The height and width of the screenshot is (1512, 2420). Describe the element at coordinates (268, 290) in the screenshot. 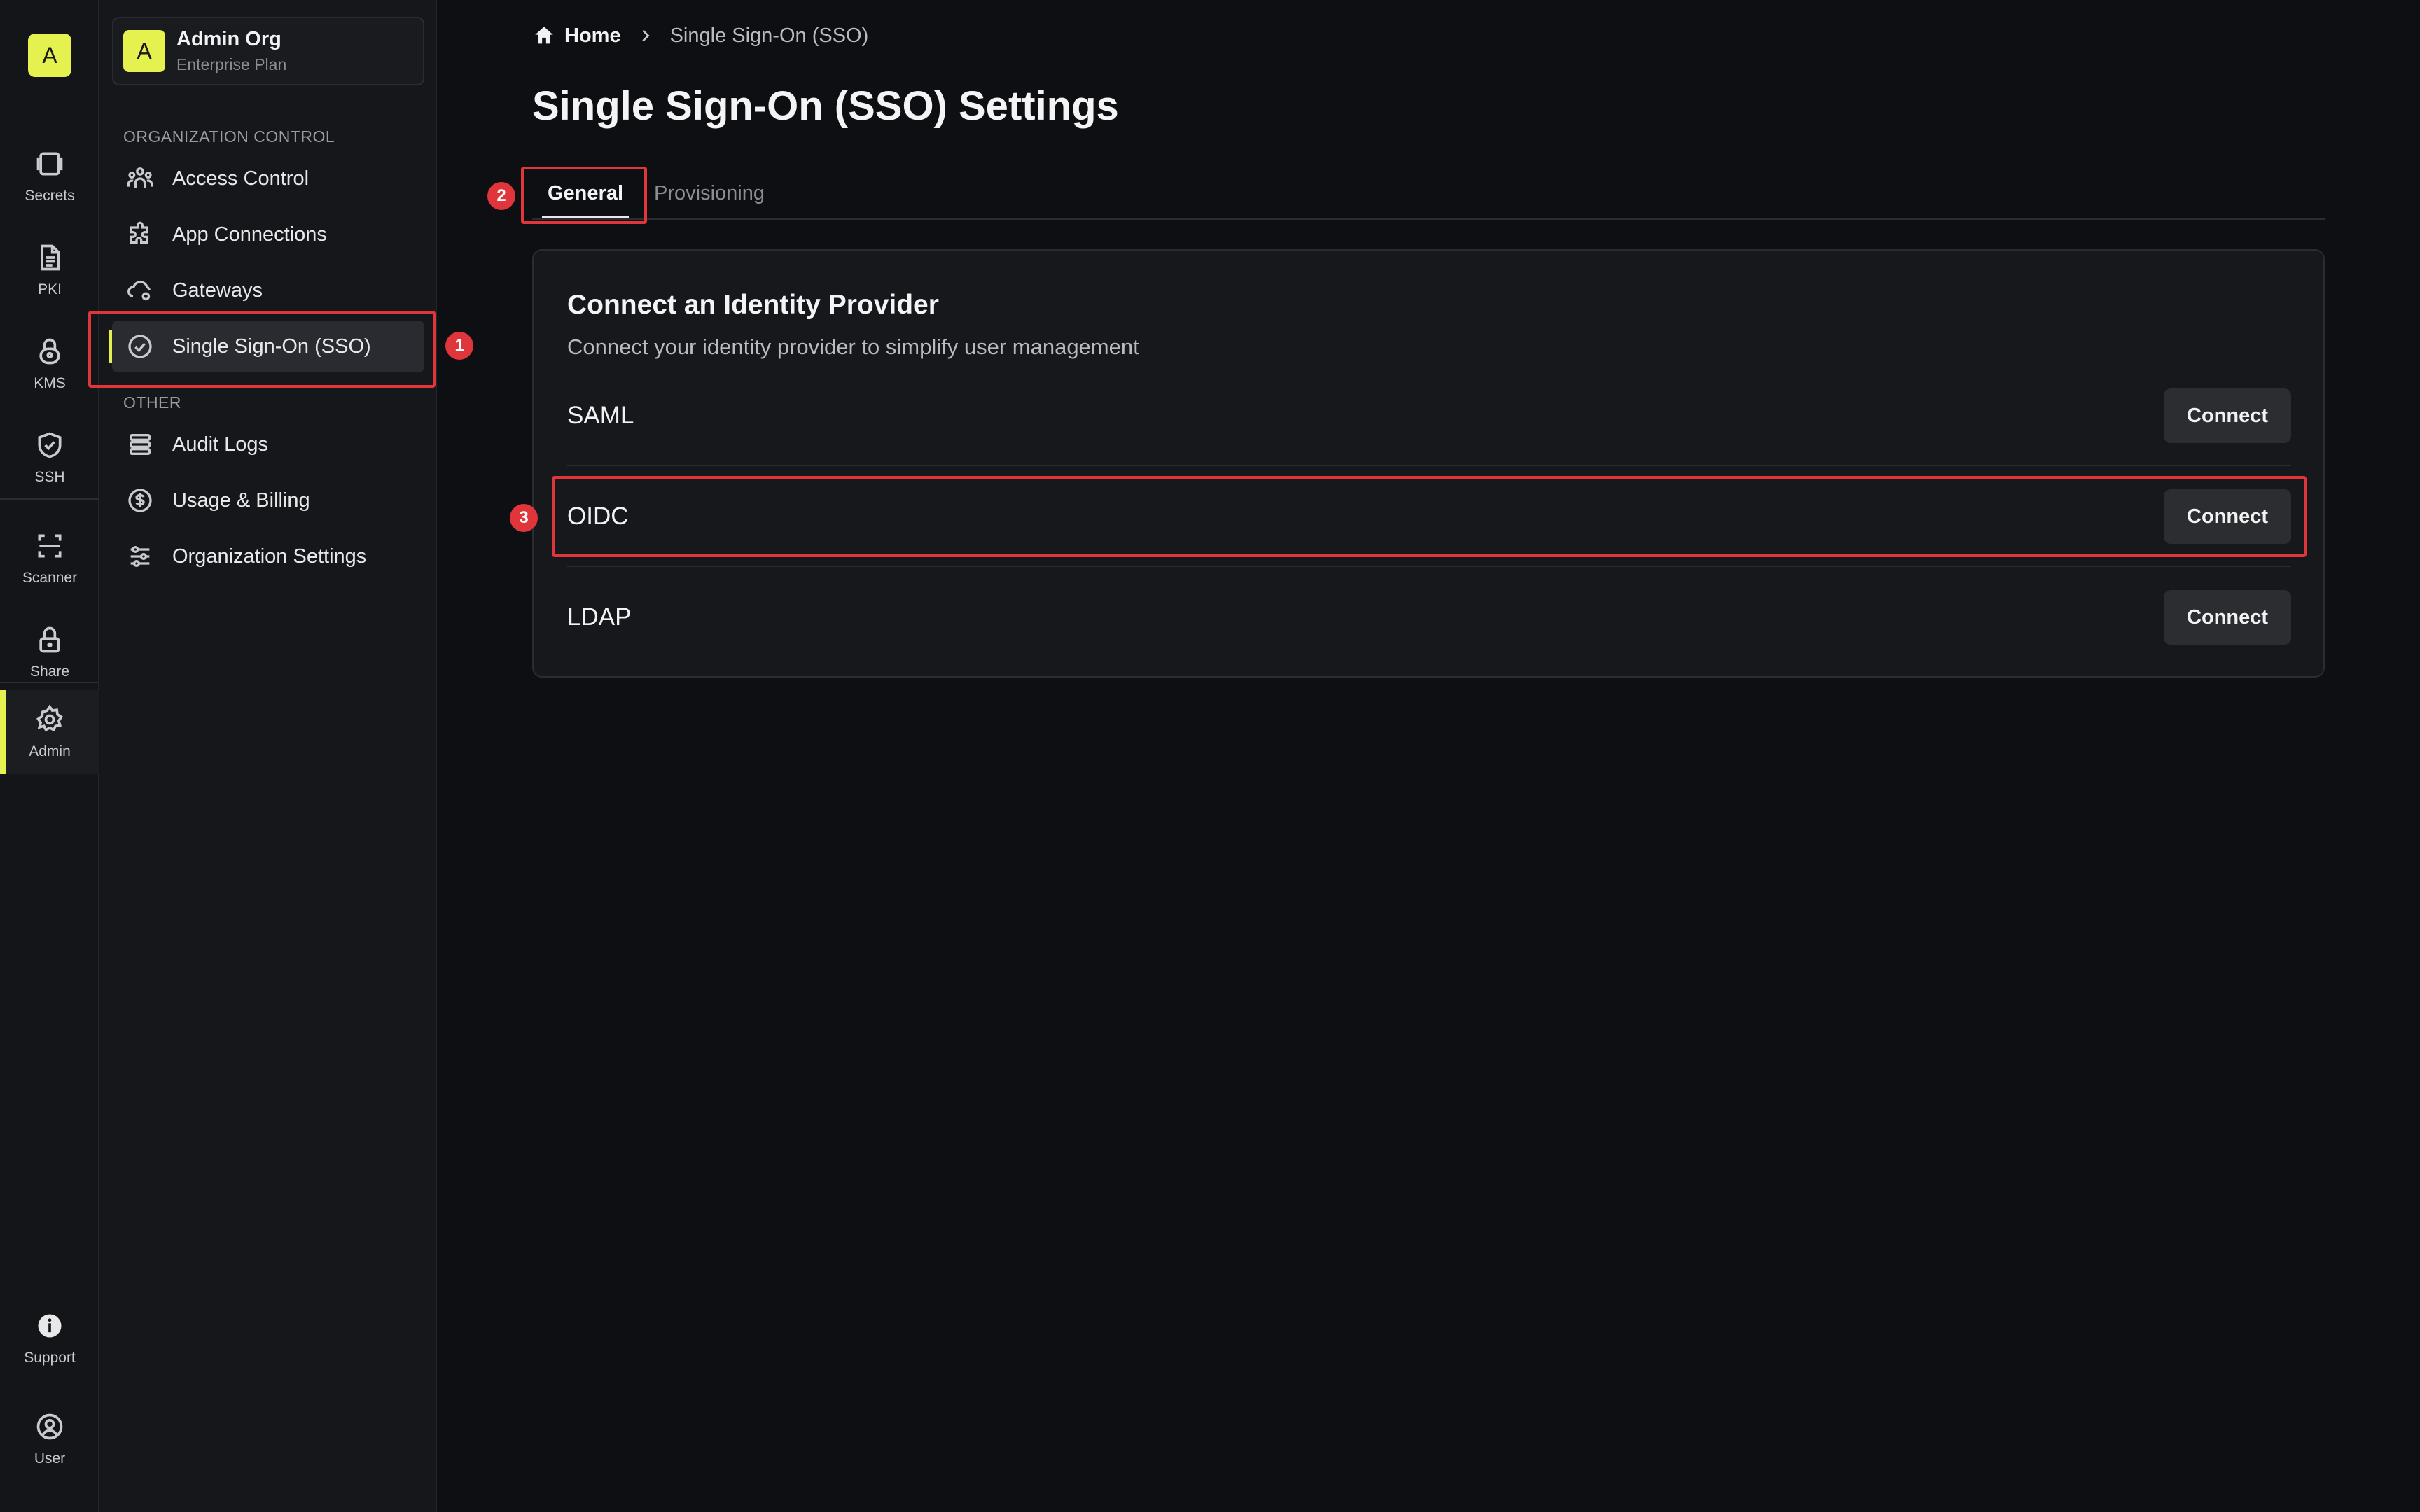

I see `sidebar-item-gateways: Gateways` at that location.